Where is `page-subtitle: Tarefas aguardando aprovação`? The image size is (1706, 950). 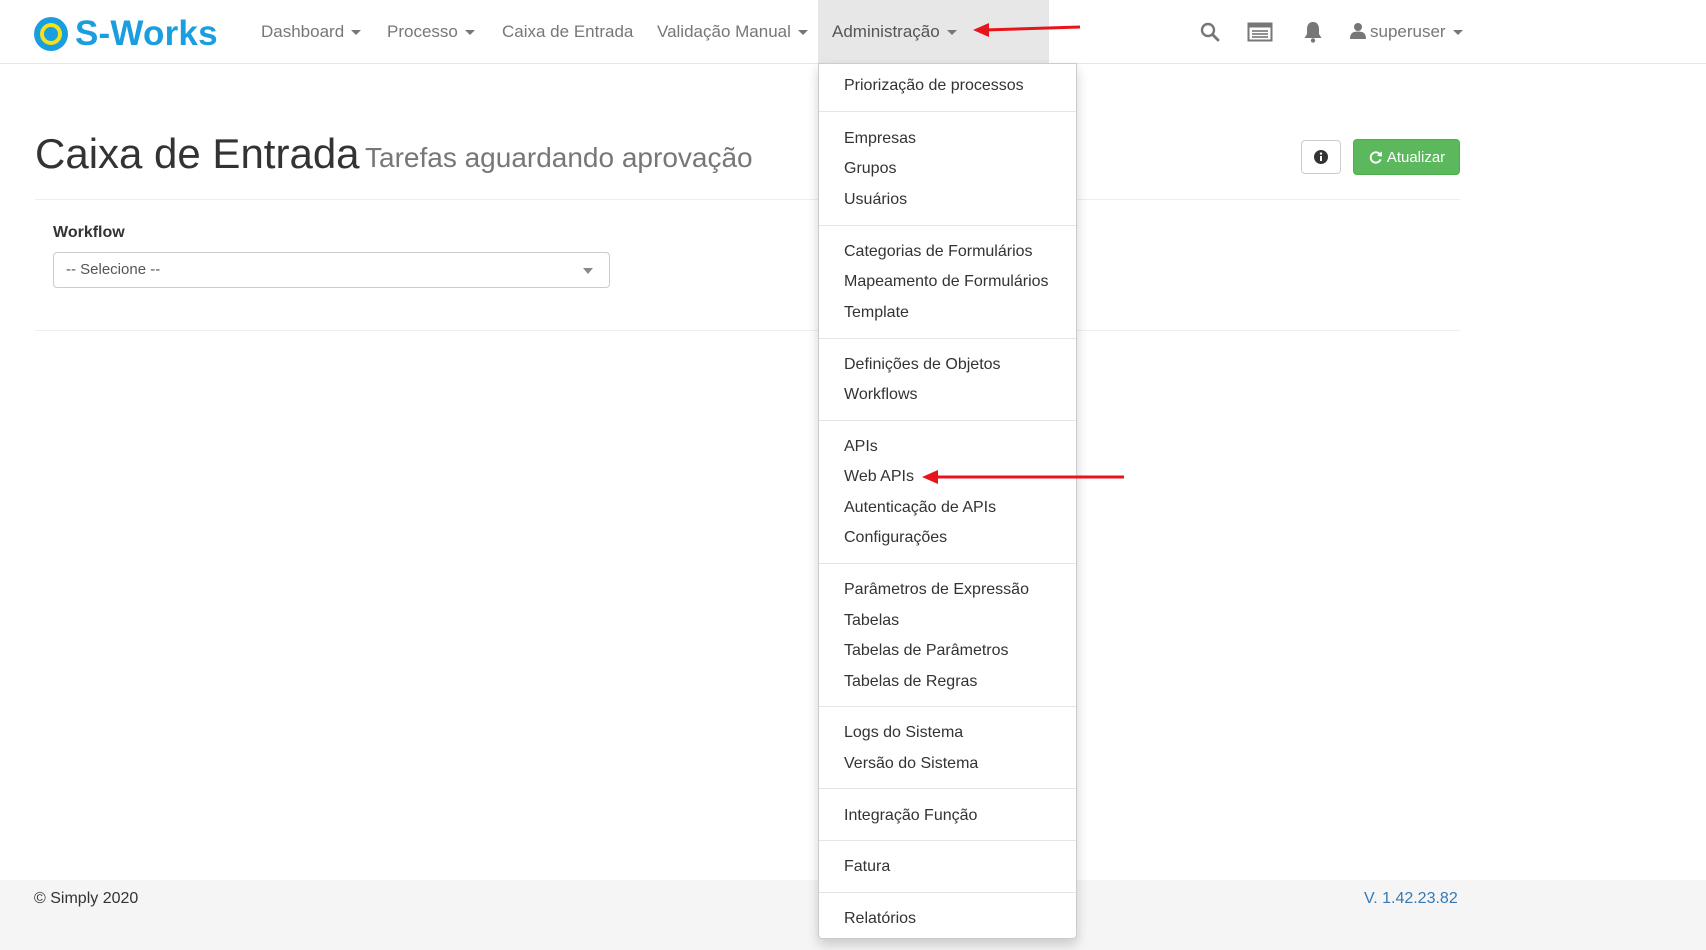
page-subtitle: Tarefas aguardando aprovação is located at coordinates (559, 157).